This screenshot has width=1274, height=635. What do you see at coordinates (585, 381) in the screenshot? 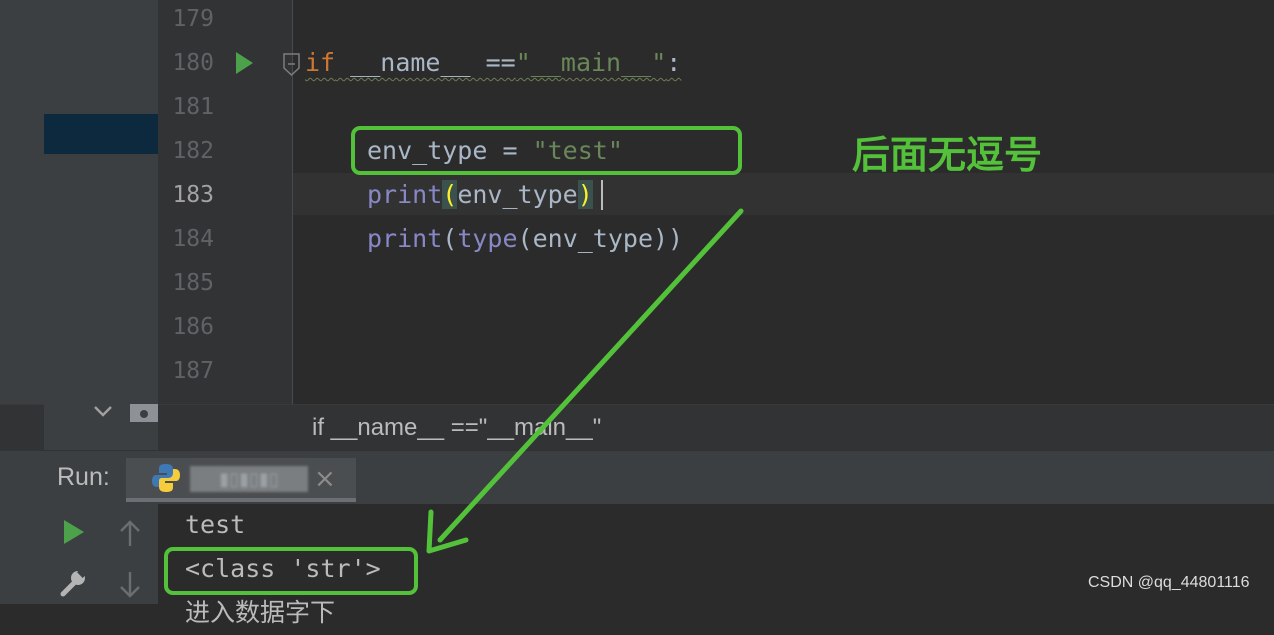
I see `annotation-arrow-icon` at bounding box center [585, 381].